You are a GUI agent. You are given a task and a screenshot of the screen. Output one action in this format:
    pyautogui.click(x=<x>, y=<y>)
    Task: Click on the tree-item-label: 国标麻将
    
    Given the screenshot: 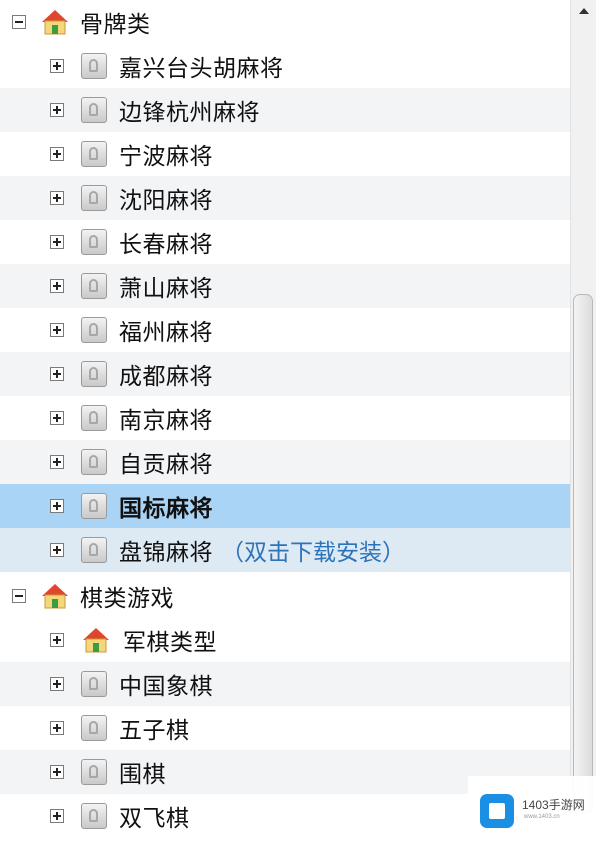 What is the action you would take?
    pyautogui.click(x=166, y=509)
    